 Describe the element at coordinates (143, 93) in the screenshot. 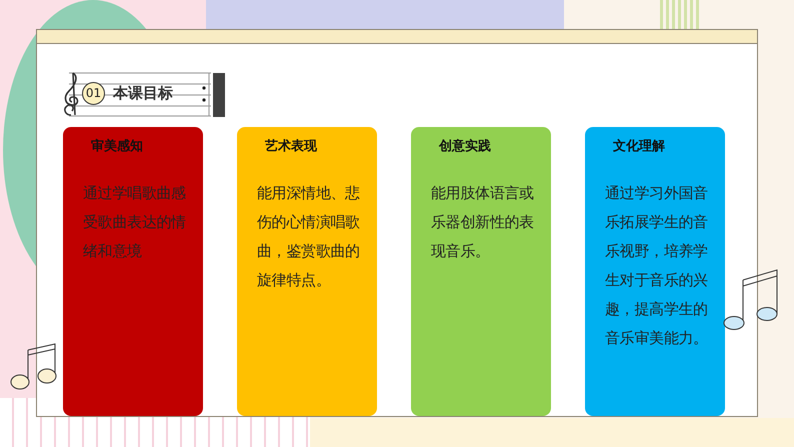

I see `section-title: 本课目标` at that location.